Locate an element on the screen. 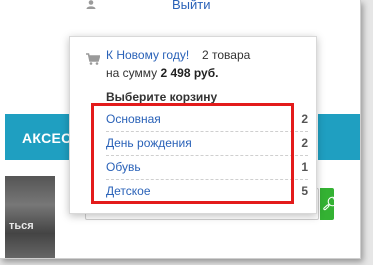 Image resolution: width=373 pixels, height=265 pixels. cart-total: на сумму 2 498 руб. is located at coordinates (162, 73).